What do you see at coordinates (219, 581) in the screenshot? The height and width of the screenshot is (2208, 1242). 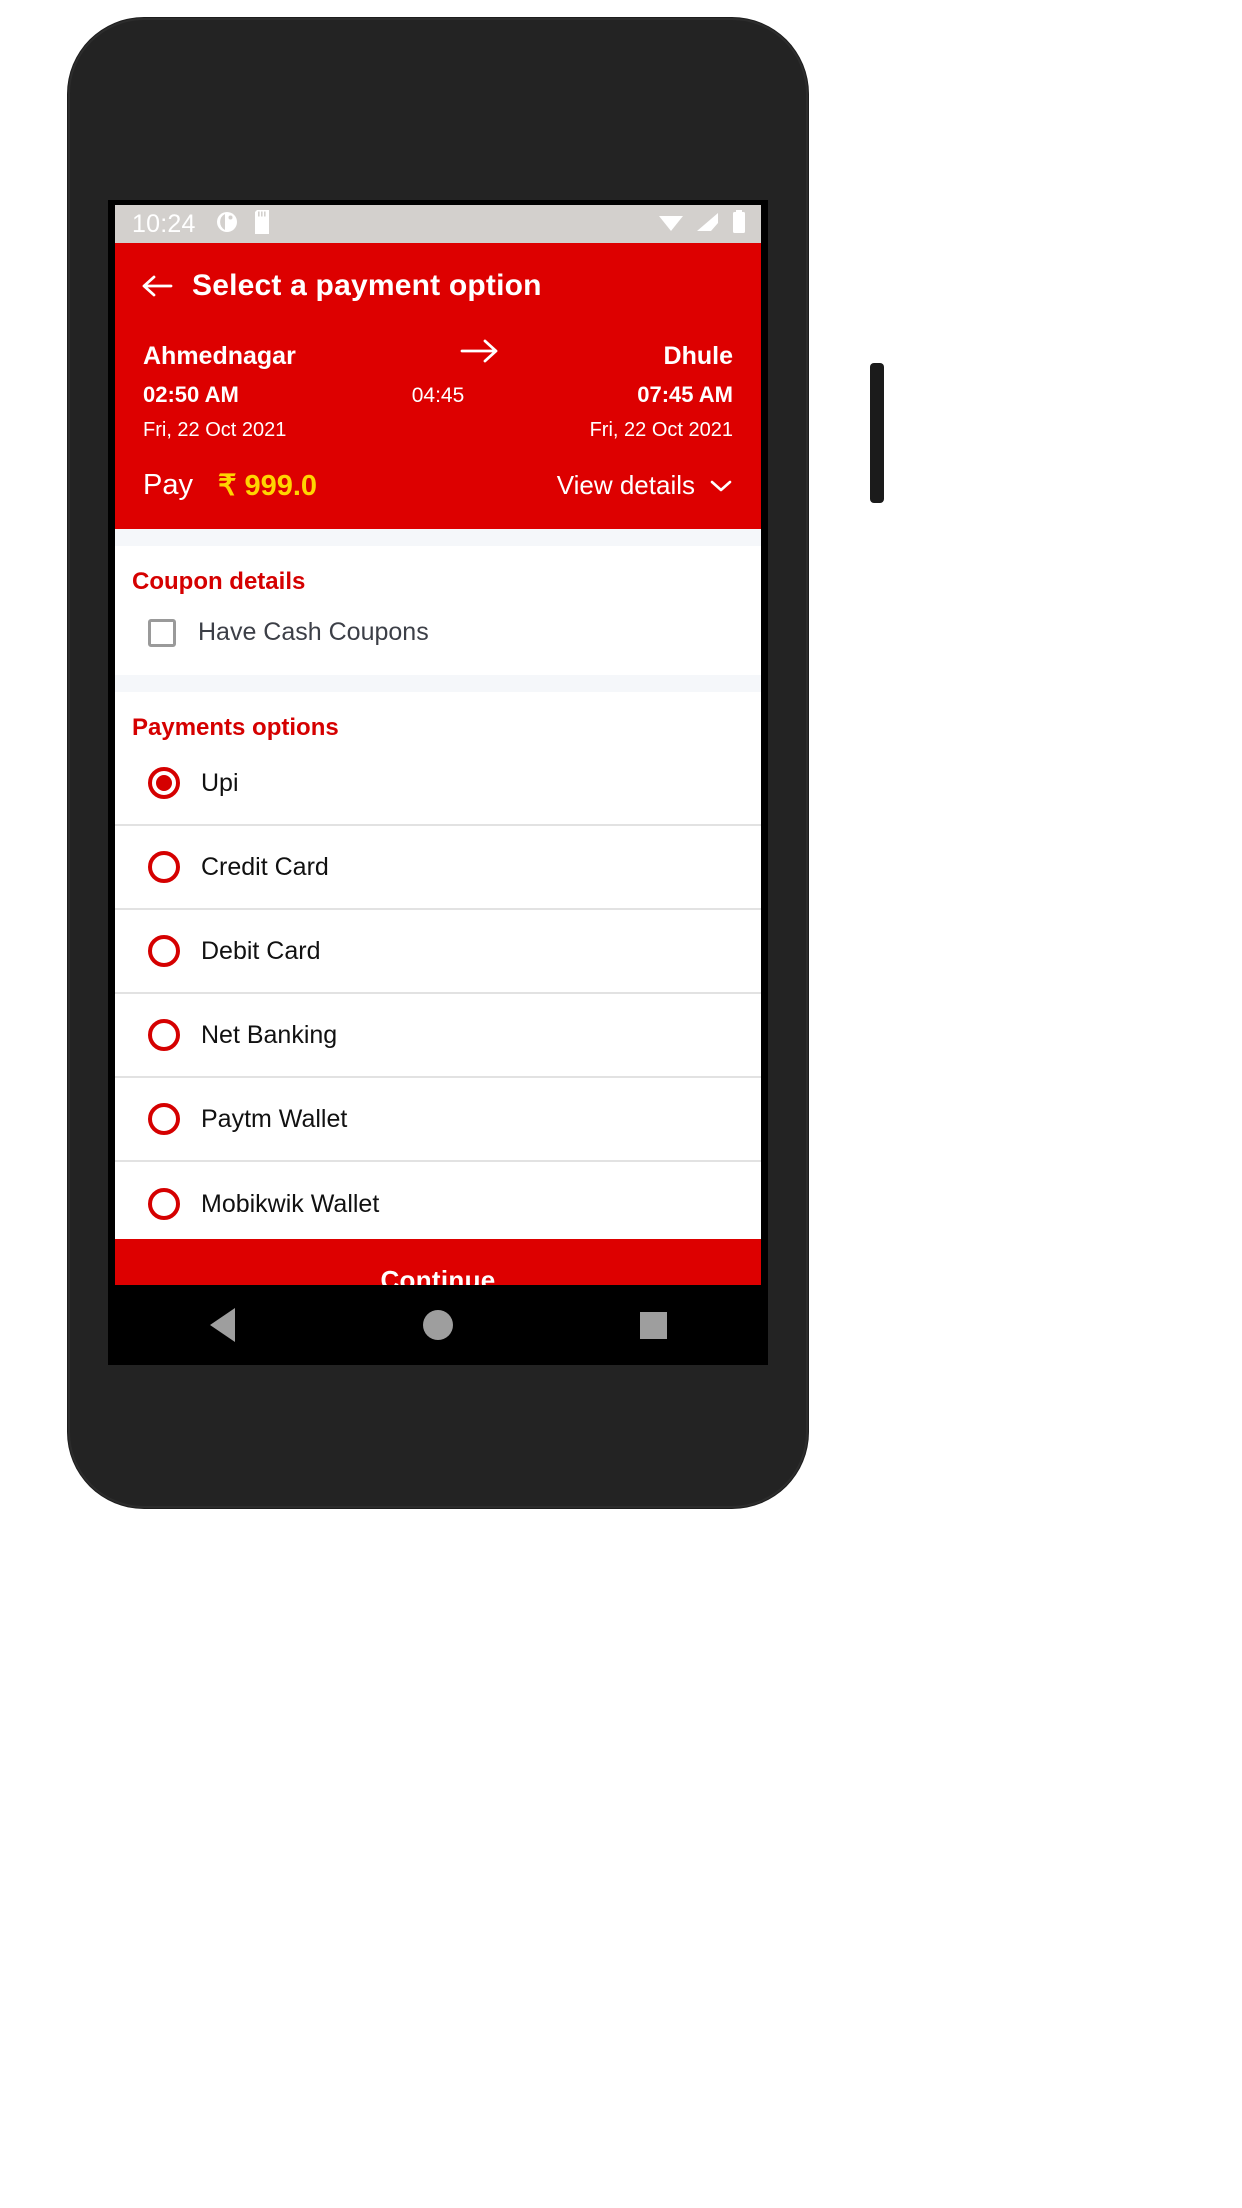 I see `coupon-section-title: Coupon details` at bounding box center [219, 581].